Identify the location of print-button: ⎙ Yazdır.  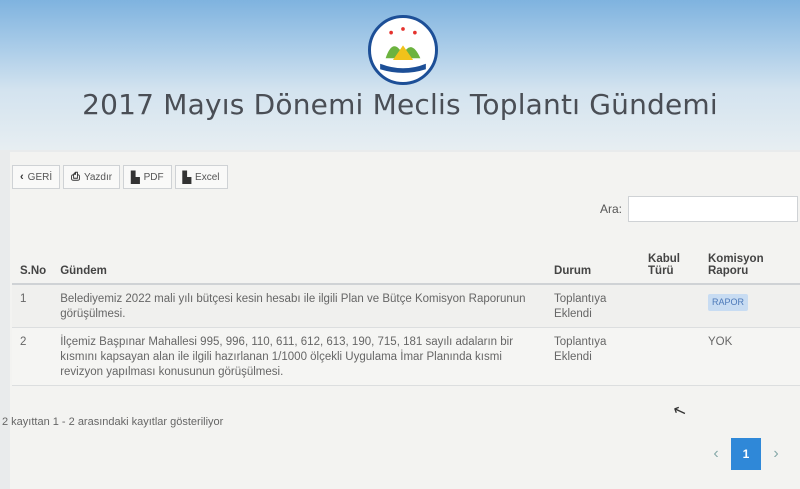
(92, 177).